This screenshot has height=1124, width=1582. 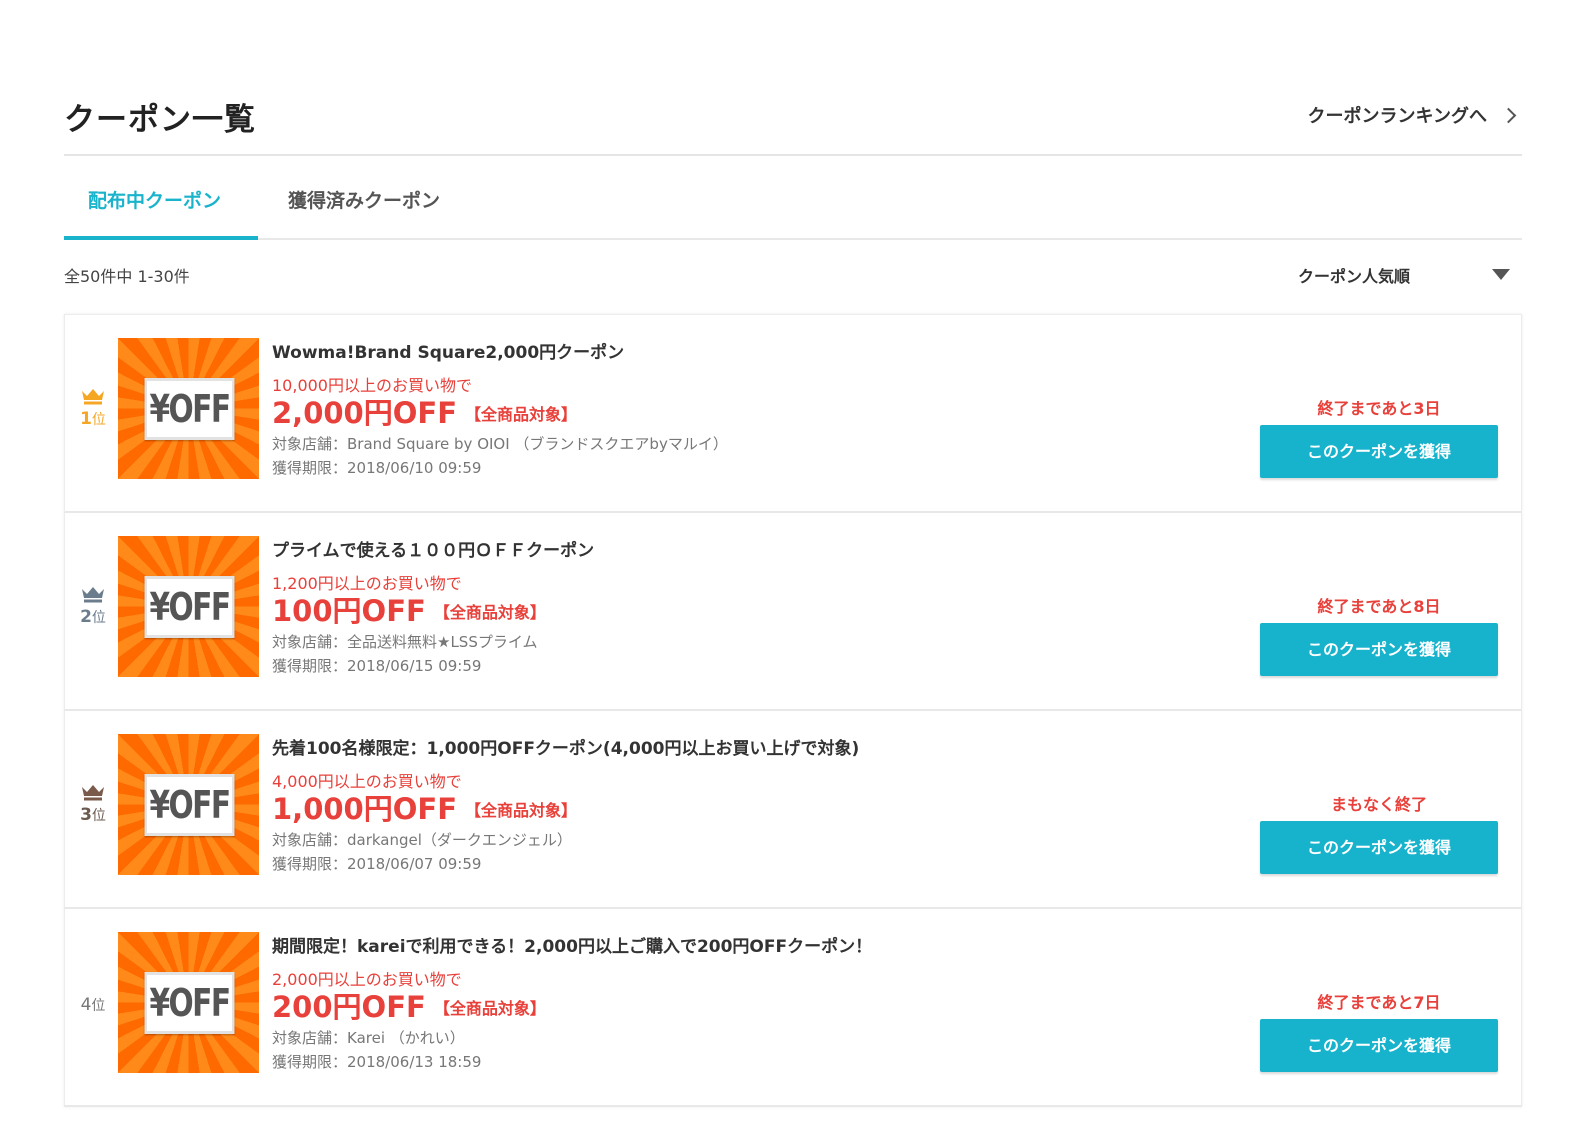 What do you see at coordinates (377, 1062) in the screenshot?
I see `coupon-deadline: 獲得期限：2018/06/13 18:59` at bounding box center [377, 1062].